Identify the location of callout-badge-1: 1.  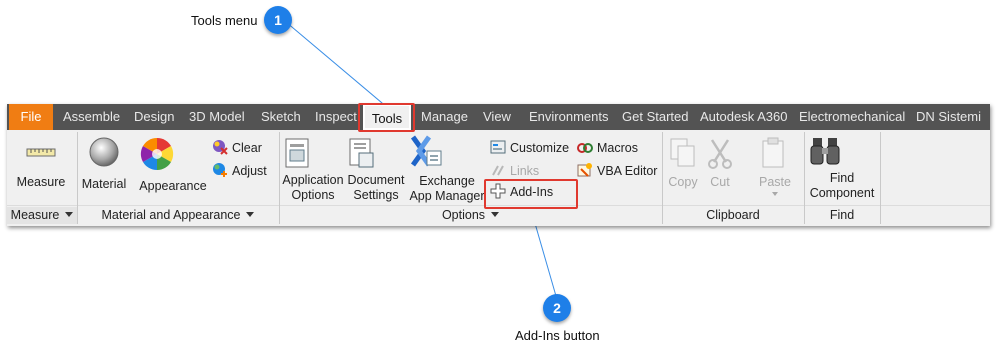
(278, 20).